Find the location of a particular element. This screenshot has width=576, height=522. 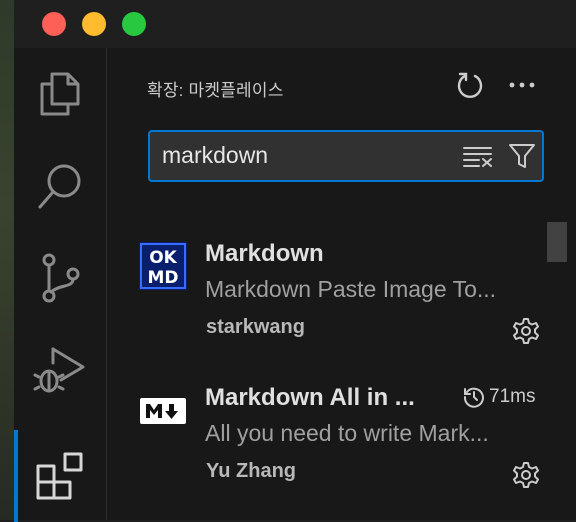

search-icon is located at coordinates (59, 186).